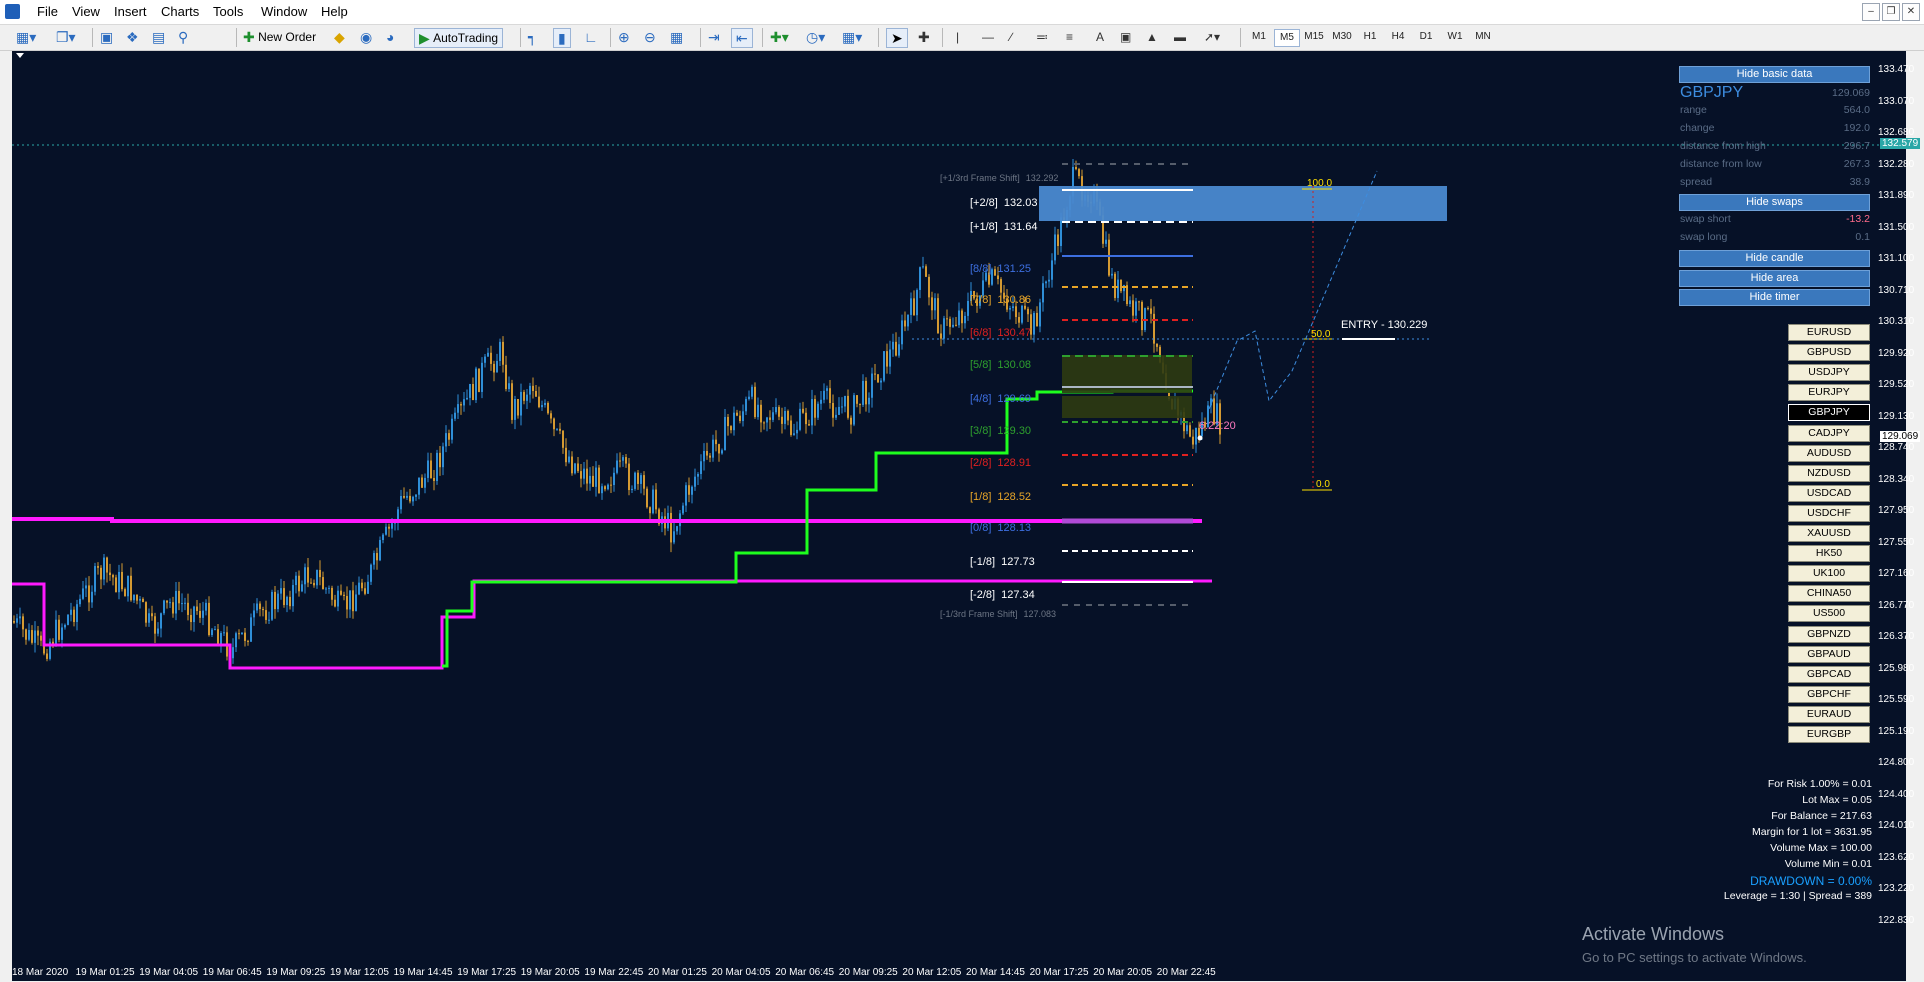 Image resolution: width=1924 pixels, height=982 pixels. I want to click on symbol-button-hk50: HK50, so click(1829, 554).